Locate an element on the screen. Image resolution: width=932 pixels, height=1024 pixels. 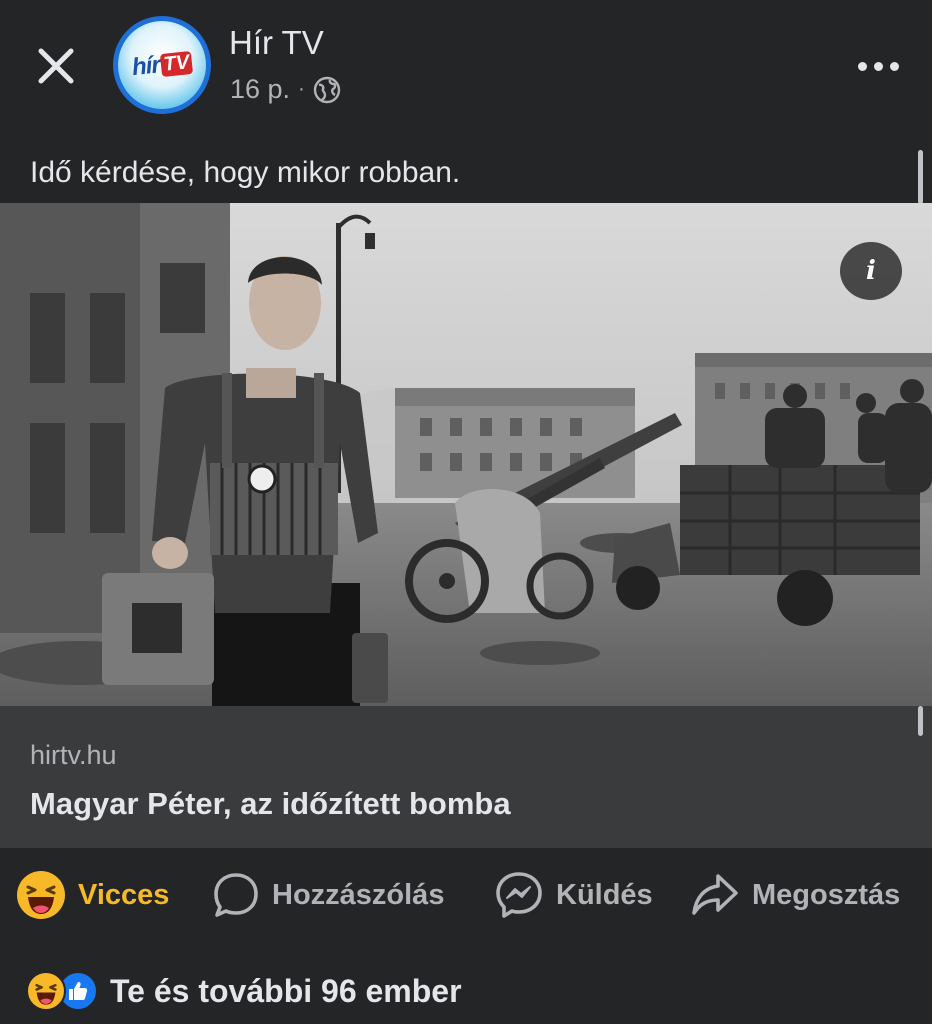
action-bar: Vicces Hozzászólás Küldés Megosztás is located at coordinates (466, 895).